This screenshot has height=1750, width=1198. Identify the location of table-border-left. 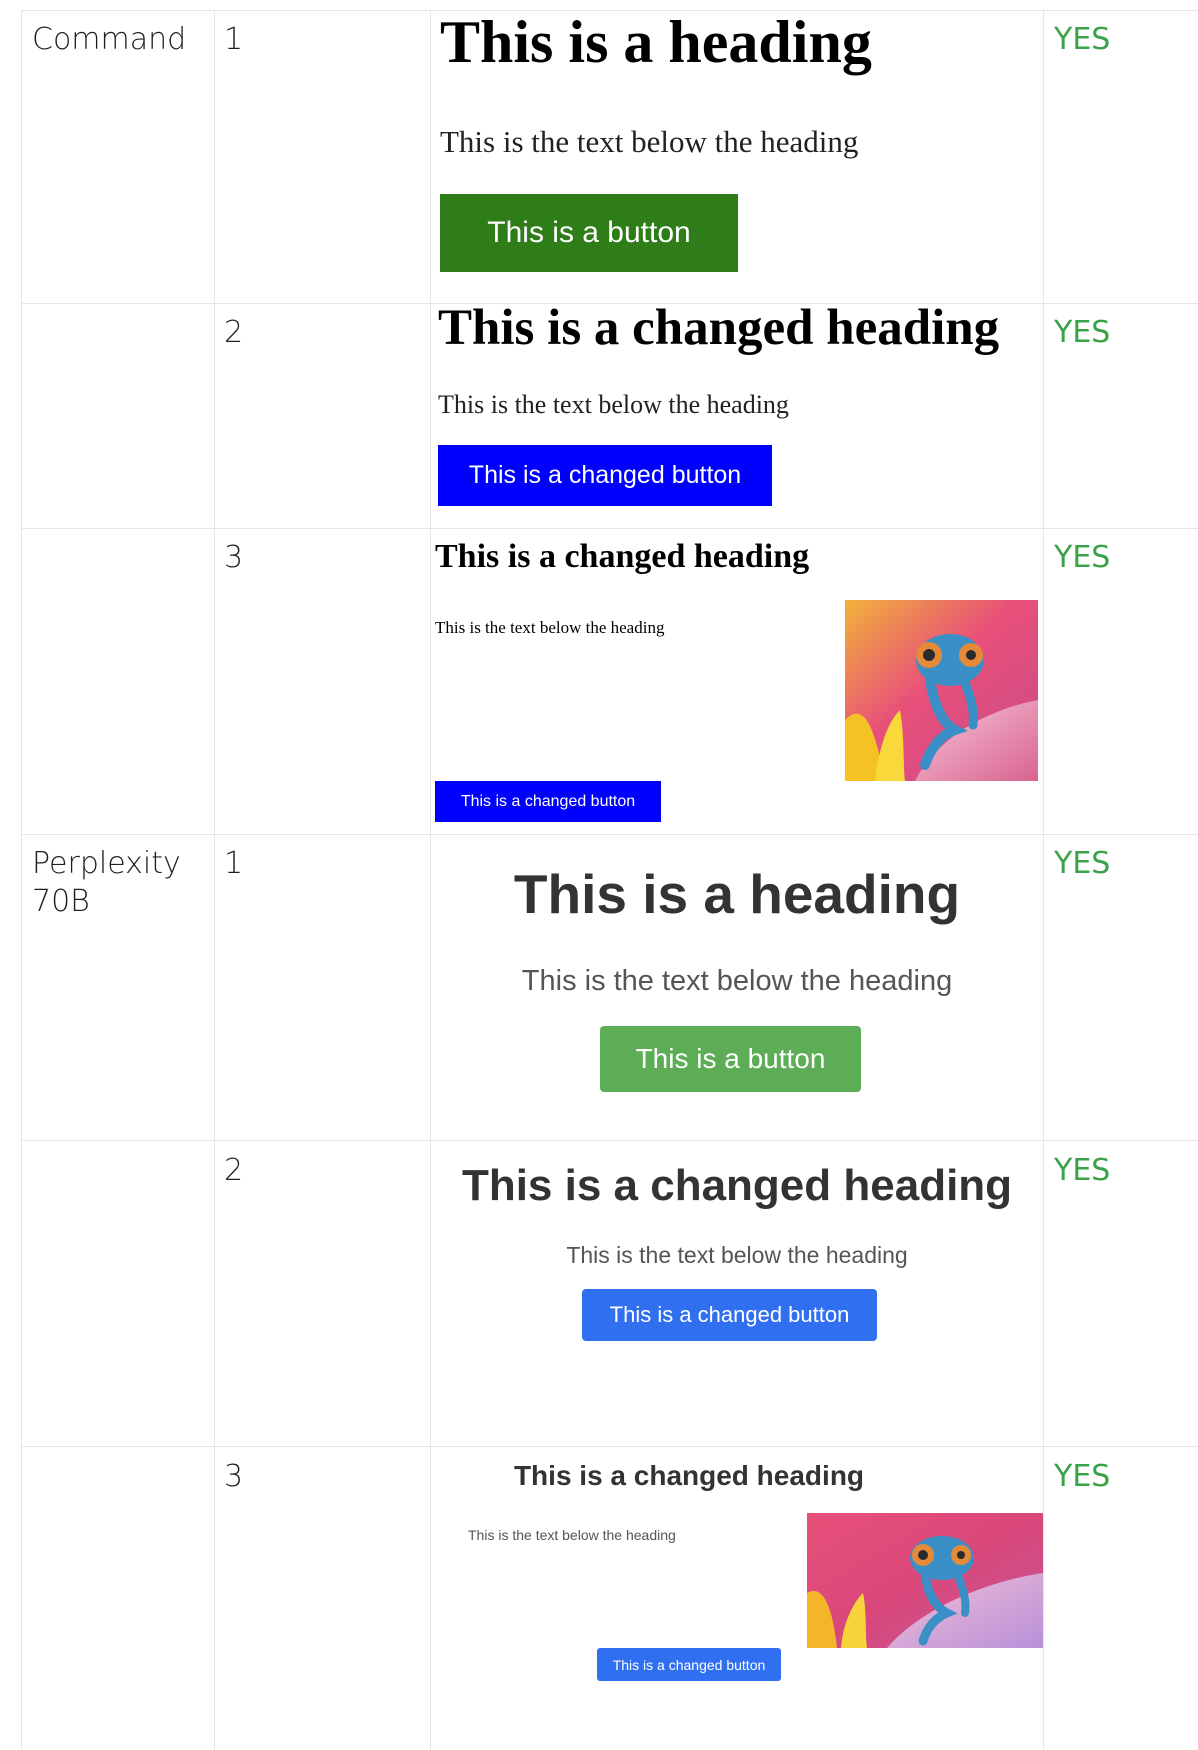
(21, 880).